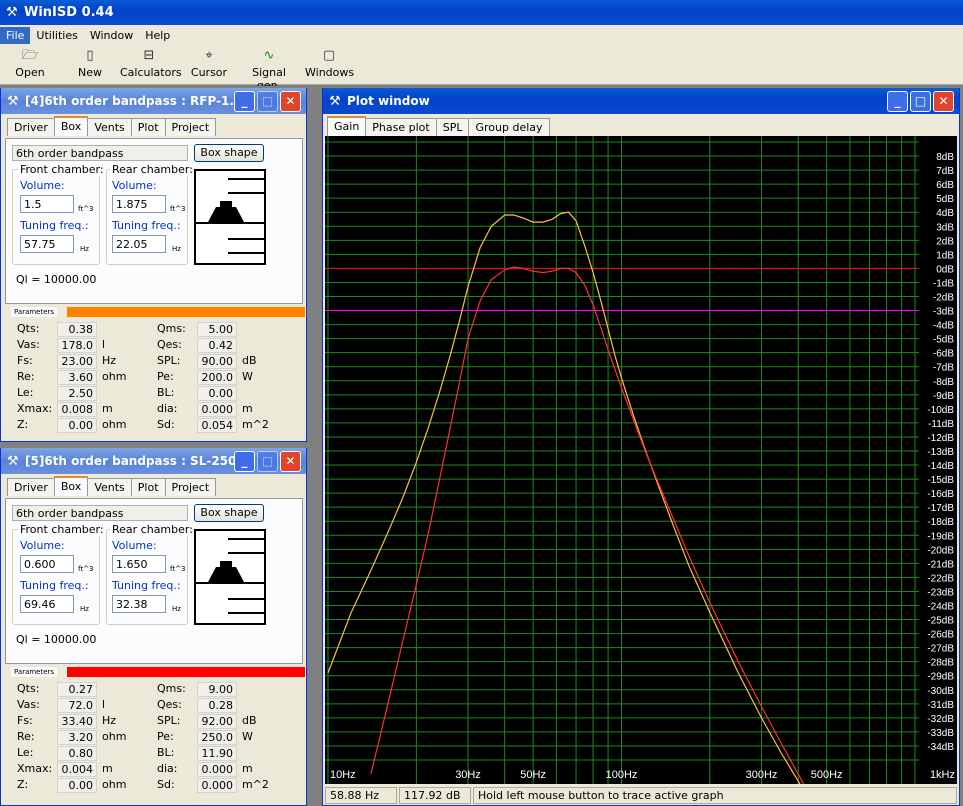 Image resolution: width=963 pixels, height=806 pixels. Describe the element at coordinates (481, 35) in the screenshot. I see `menubar: File Utilities Window Help` at that location.